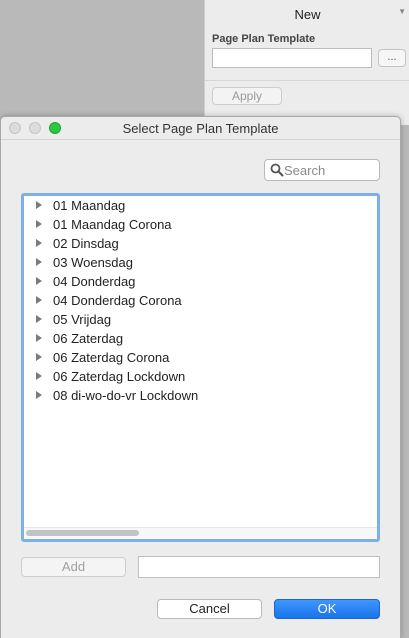 The image size is (409, 638). What do you see at coordinates (82, 319) in the screenshot?
I see `tree-item-label: 05 Vrijdag` at bounding box center [82, 319].